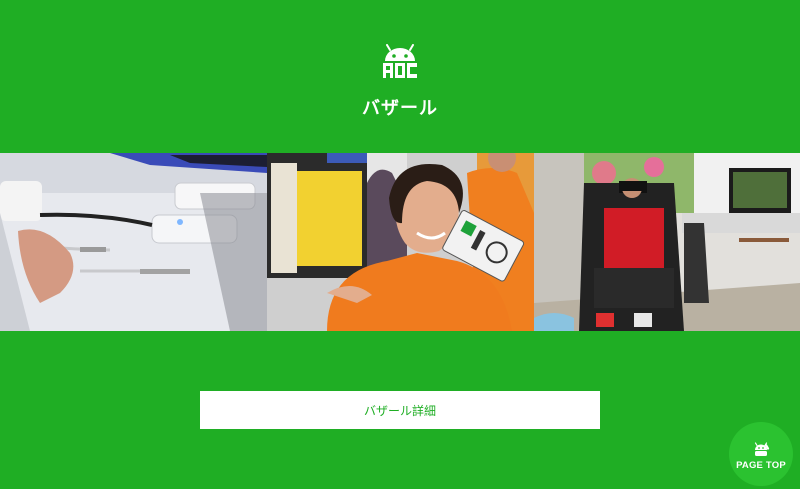 This screenshot has width=800, height=489. I want to click on page-top-label: PAGE TOP, so click(761, 465).